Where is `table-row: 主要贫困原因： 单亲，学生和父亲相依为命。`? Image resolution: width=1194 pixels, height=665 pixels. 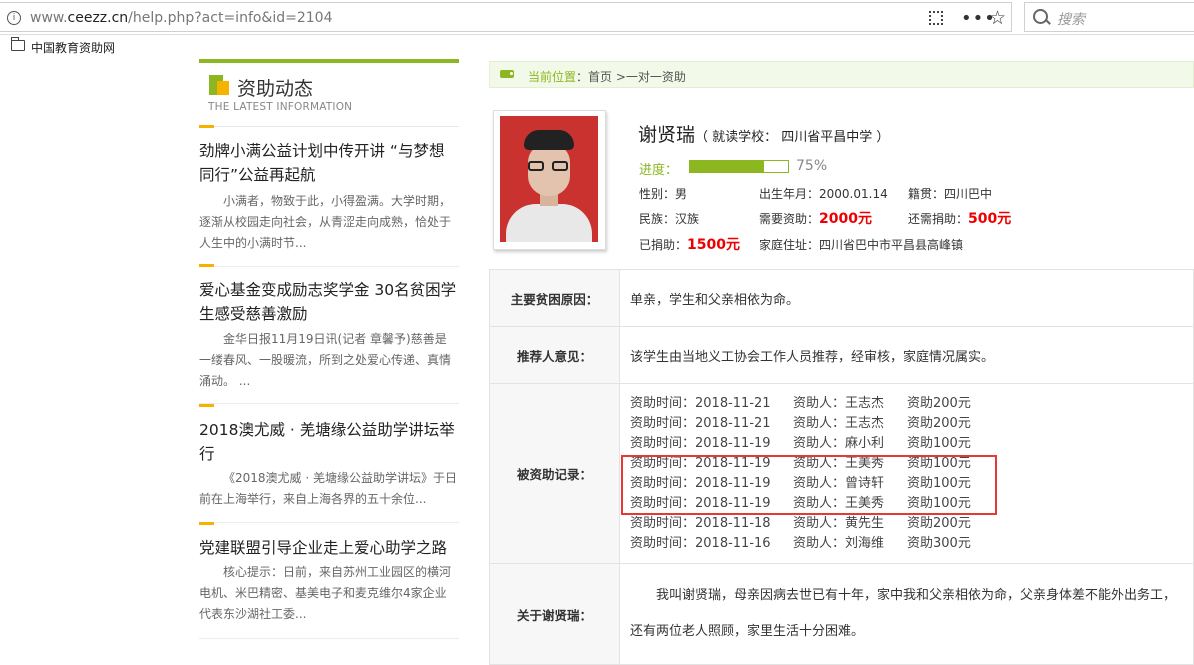
table-row: 主要贫困原因： 单亲，学生和父亲相依为命。 is located at coordinates (841, 298).